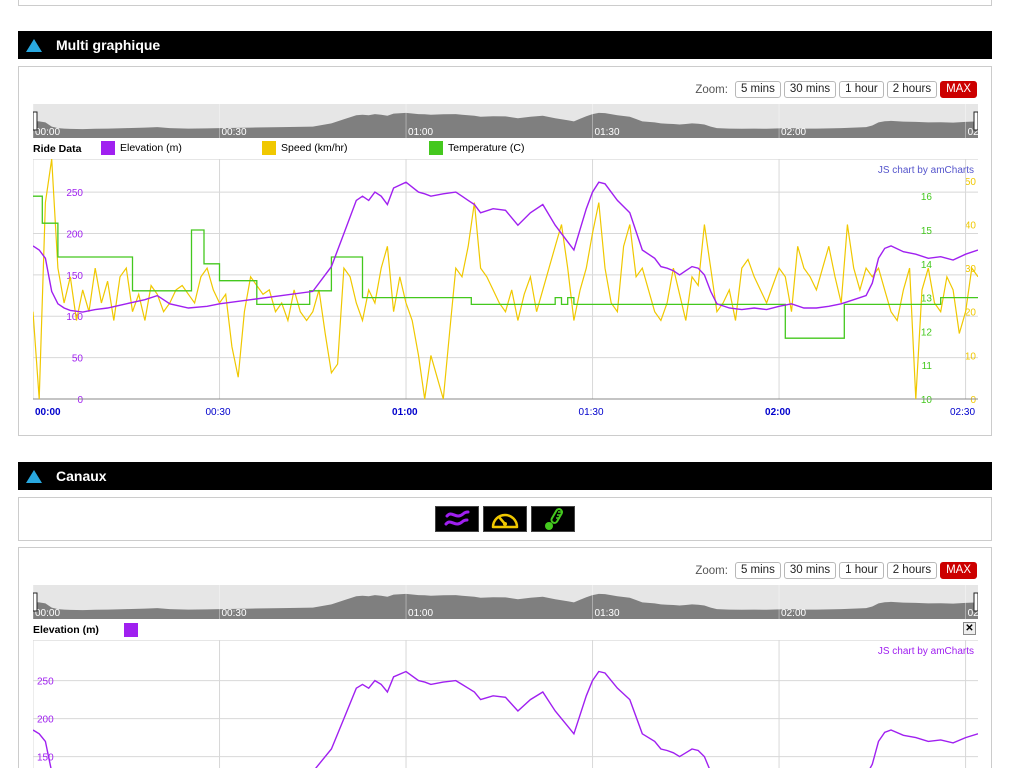  Describe the element at coordinates (81, 476) in the screenshot. I see `section-title: Canaux` at that location.